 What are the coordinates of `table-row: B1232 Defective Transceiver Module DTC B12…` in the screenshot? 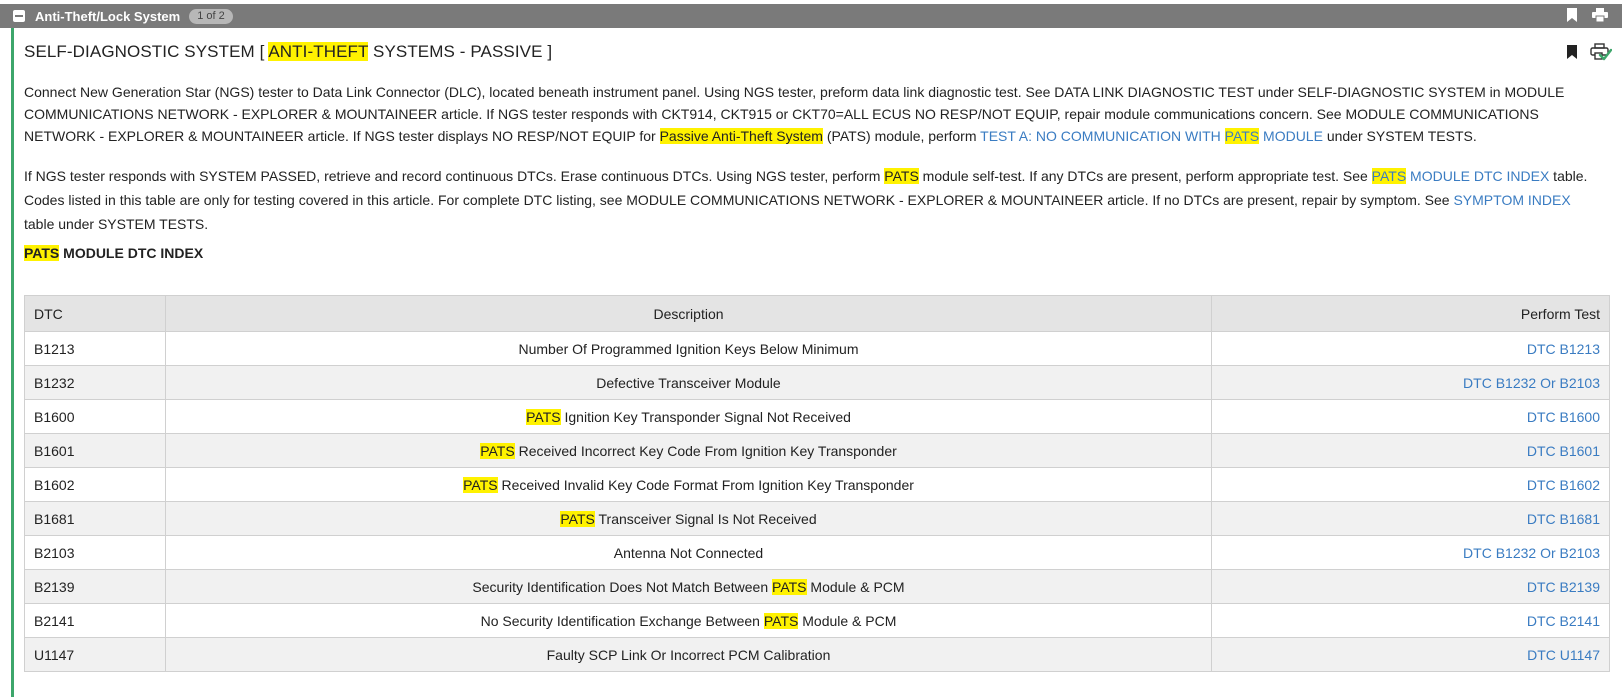 It's located at (817, 382).